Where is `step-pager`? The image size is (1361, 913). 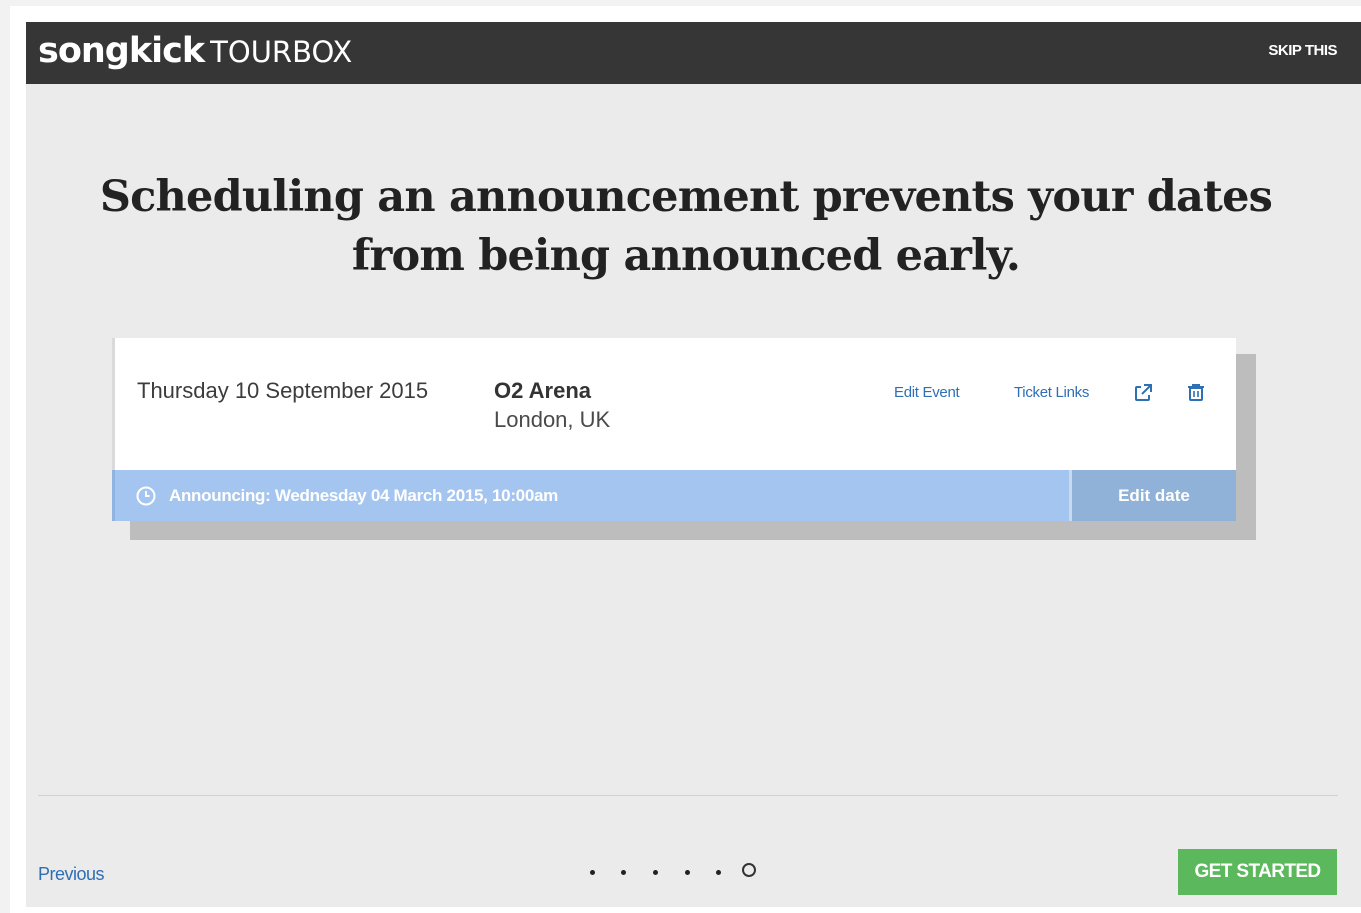
step-pager is located at coordinates (682, 872).